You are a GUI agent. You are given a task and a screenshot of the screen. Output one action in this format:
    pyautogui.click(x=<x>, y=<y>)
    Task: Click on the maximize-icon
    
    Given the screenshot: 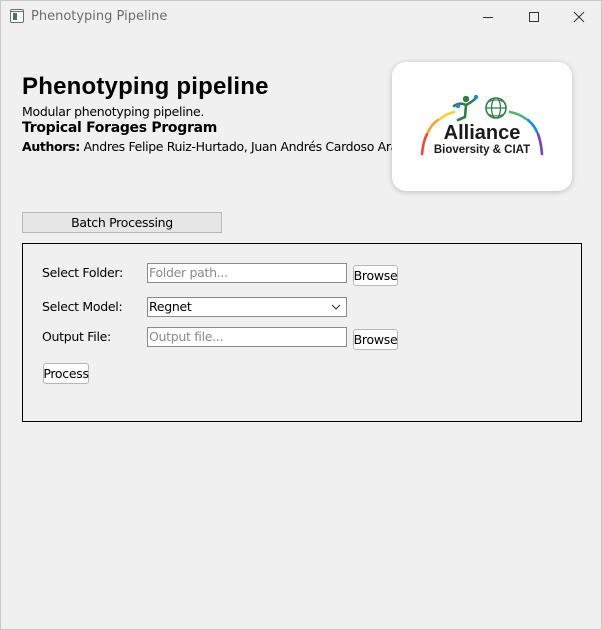 What is the action you would take?
    pyautogui.click(x=534, y=16)
    